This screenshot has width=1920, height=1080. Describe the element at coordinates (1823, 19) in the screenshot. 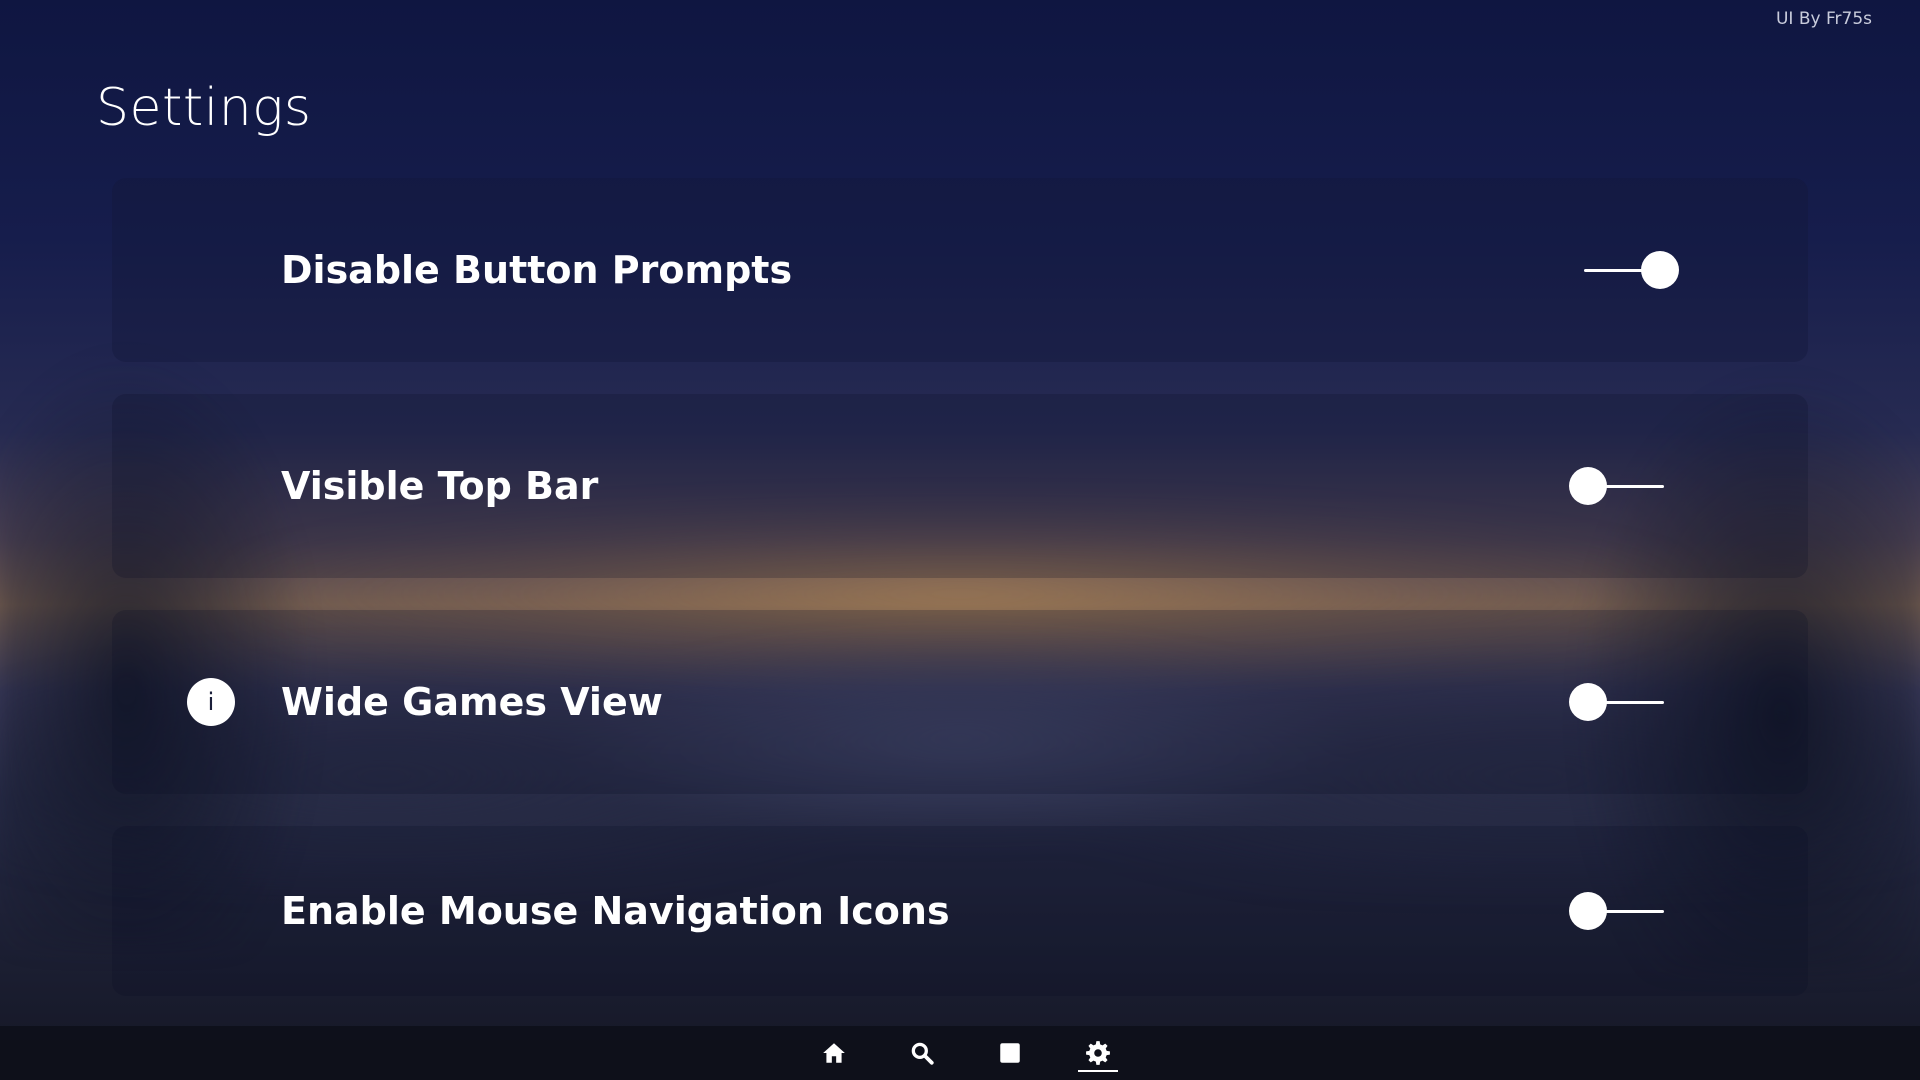

I see `credit-text: UI By Fr75s` at that location.